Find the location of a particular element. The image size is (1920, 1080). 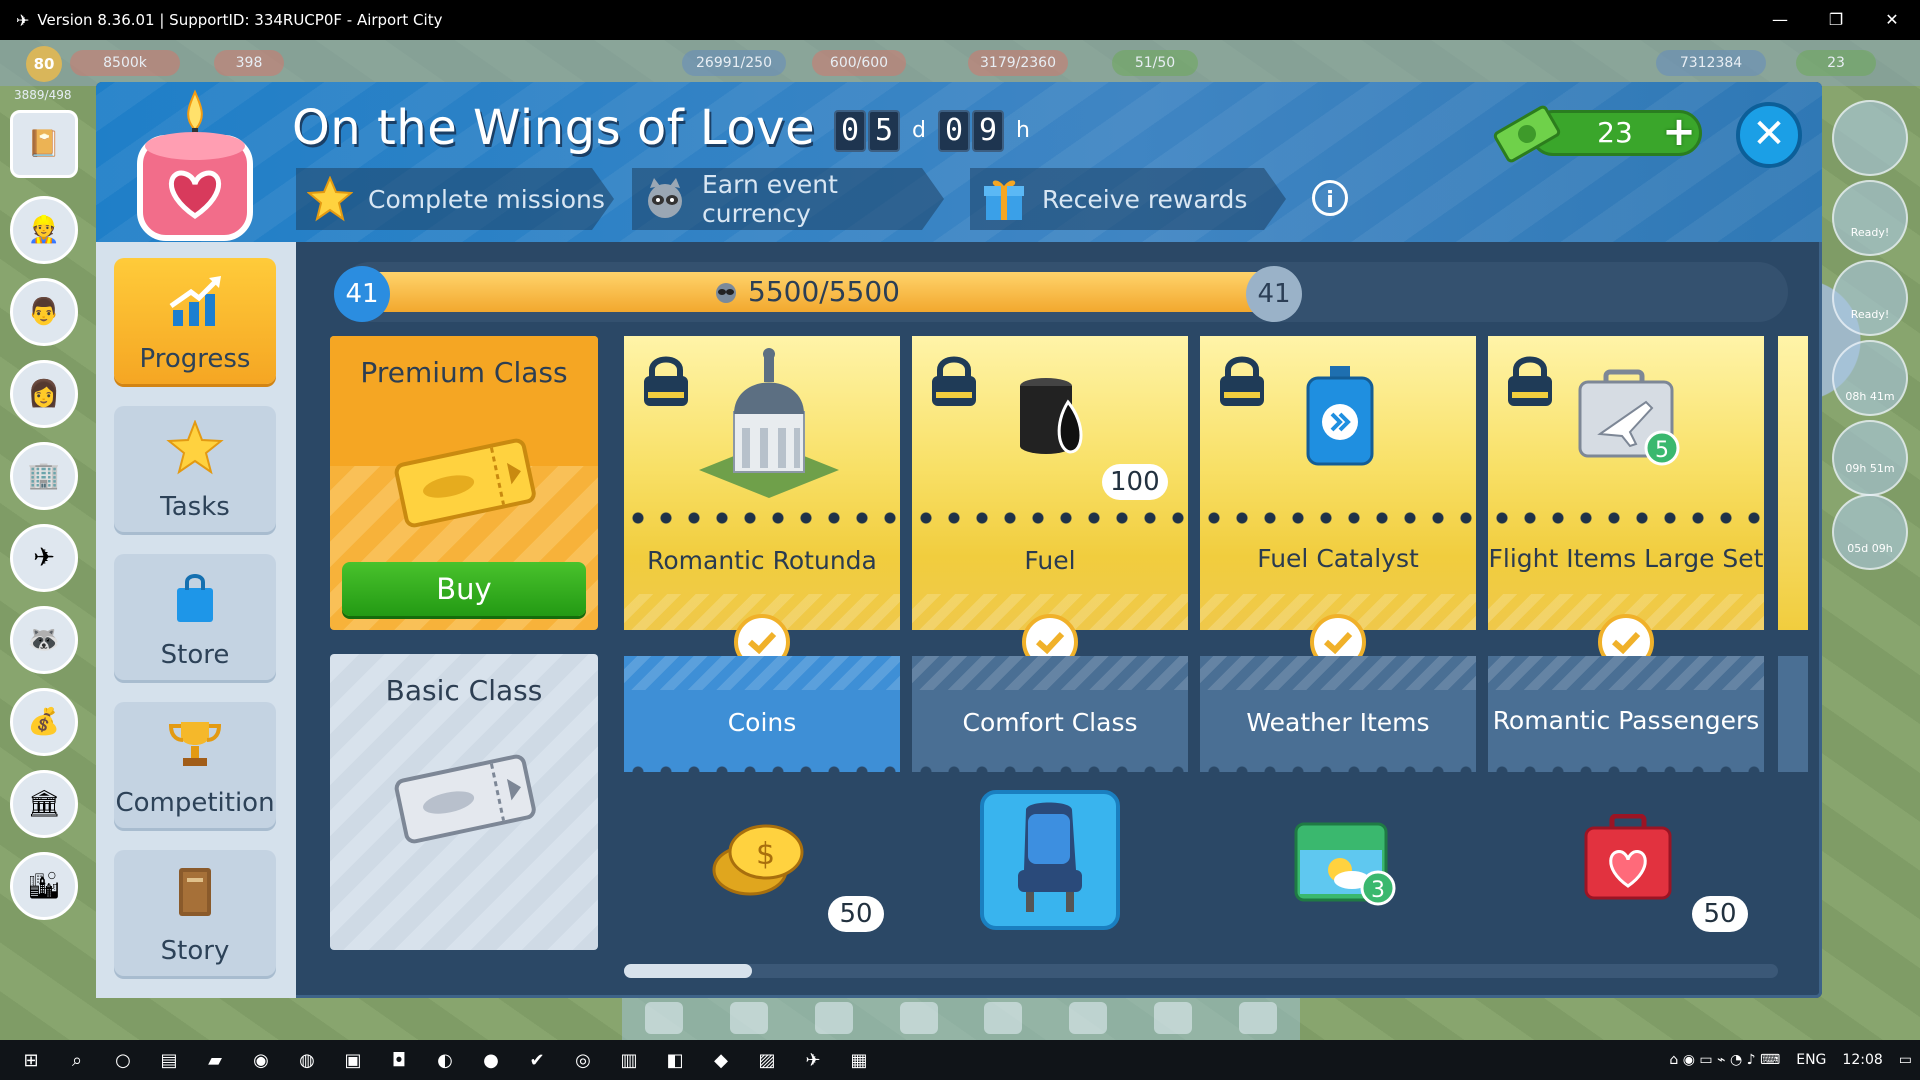

airport-city-taskbar-icon: ✈ is located at coordinates (813, 1060).